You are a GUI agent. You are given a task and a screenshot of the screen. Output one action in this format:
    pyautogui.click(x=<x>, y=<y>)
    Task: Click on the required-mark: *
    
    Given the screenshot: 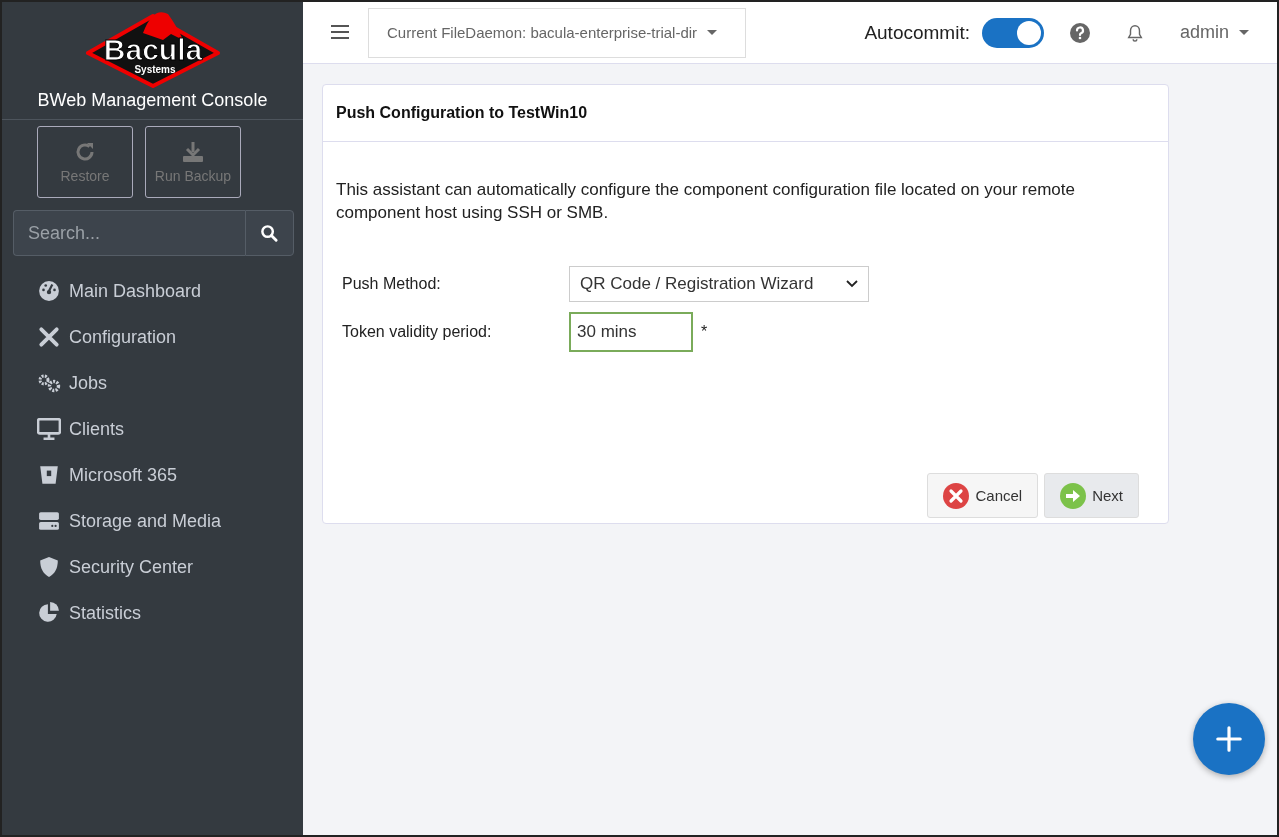 What is the action you would take?
    pyautogui.click(x=704, y=332)
    